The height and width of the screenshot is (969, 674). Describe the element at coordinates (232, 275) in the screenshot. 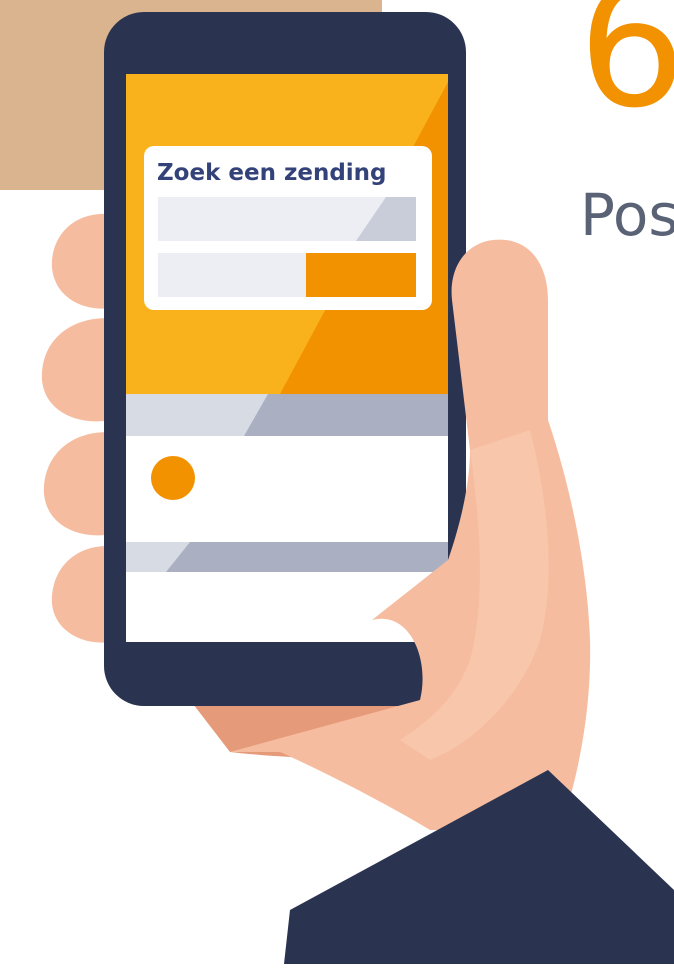

I see `secondary-field` at that location.